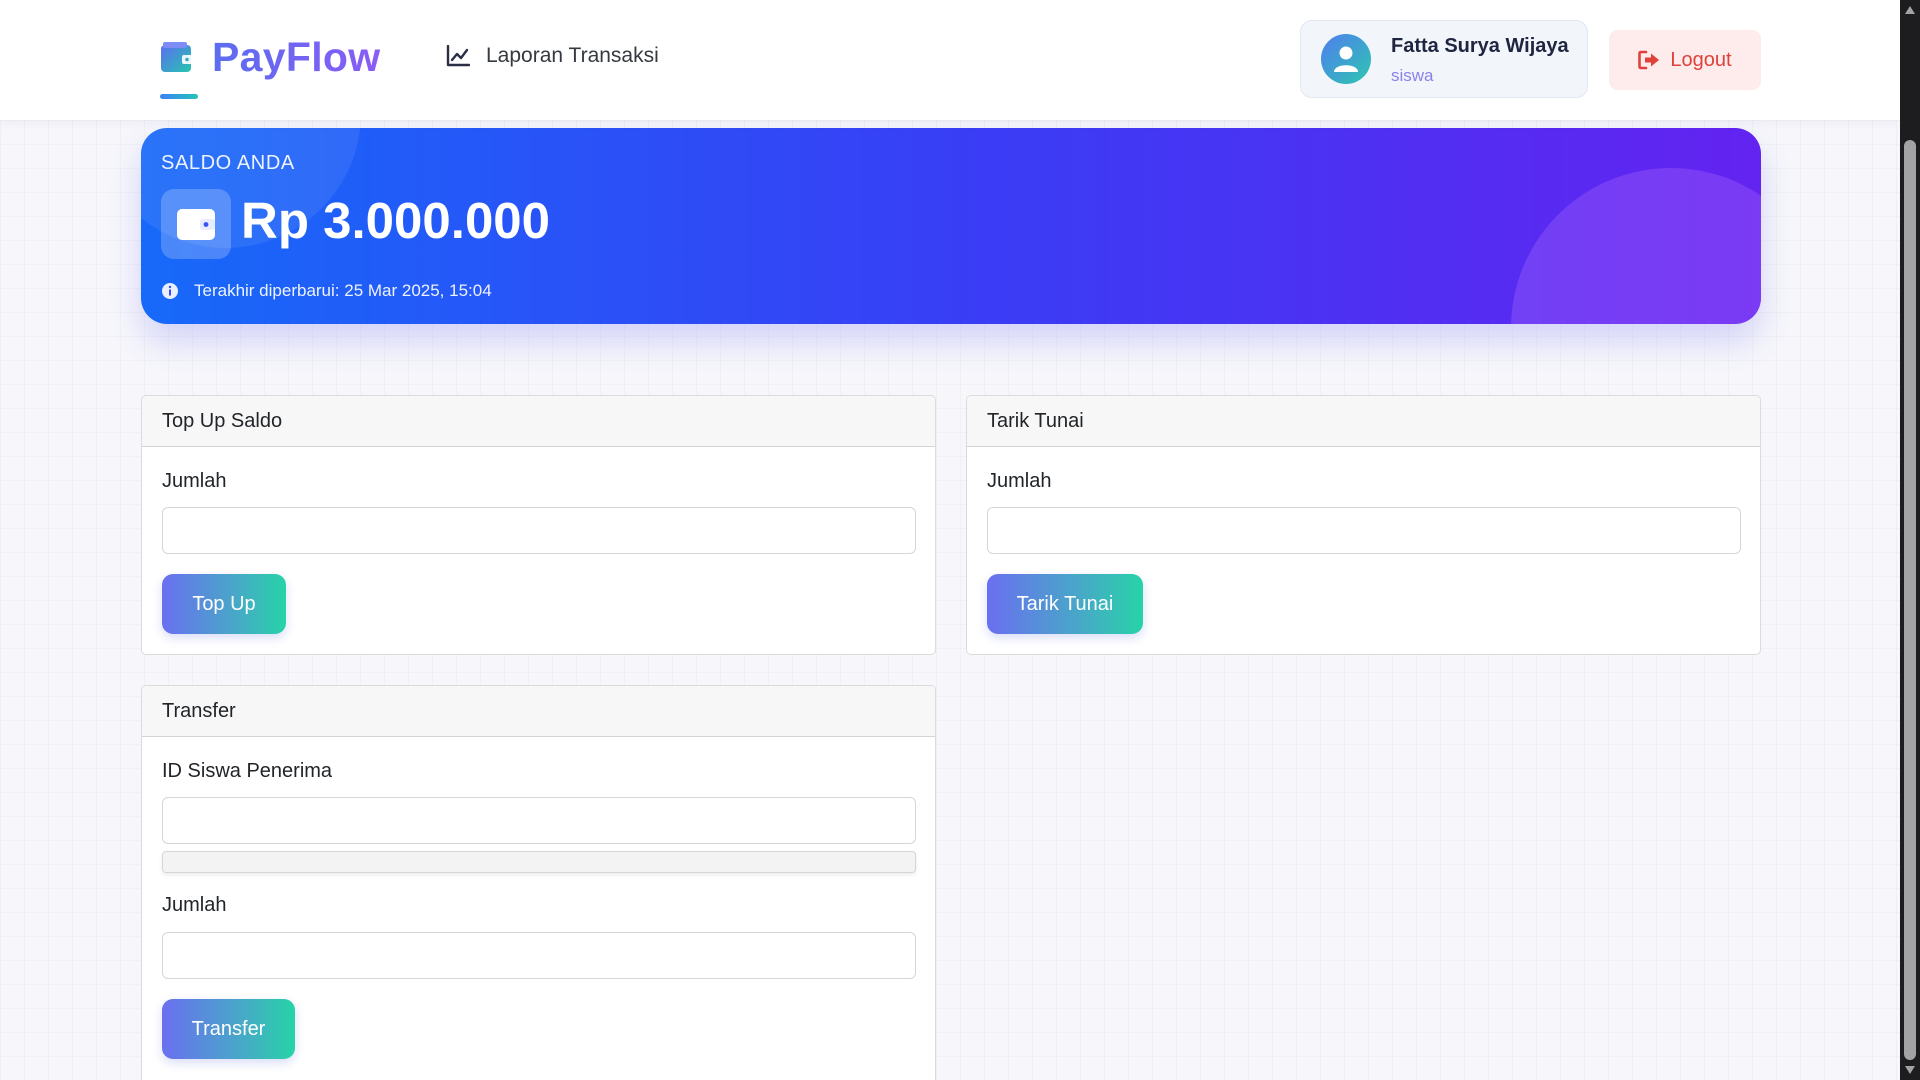 This screenshot has width=1920, height=1080. What do you see at coordinates (539, 955) in the screenshot?
I see `transfer-amount-input` at bounding box center [539, 955].